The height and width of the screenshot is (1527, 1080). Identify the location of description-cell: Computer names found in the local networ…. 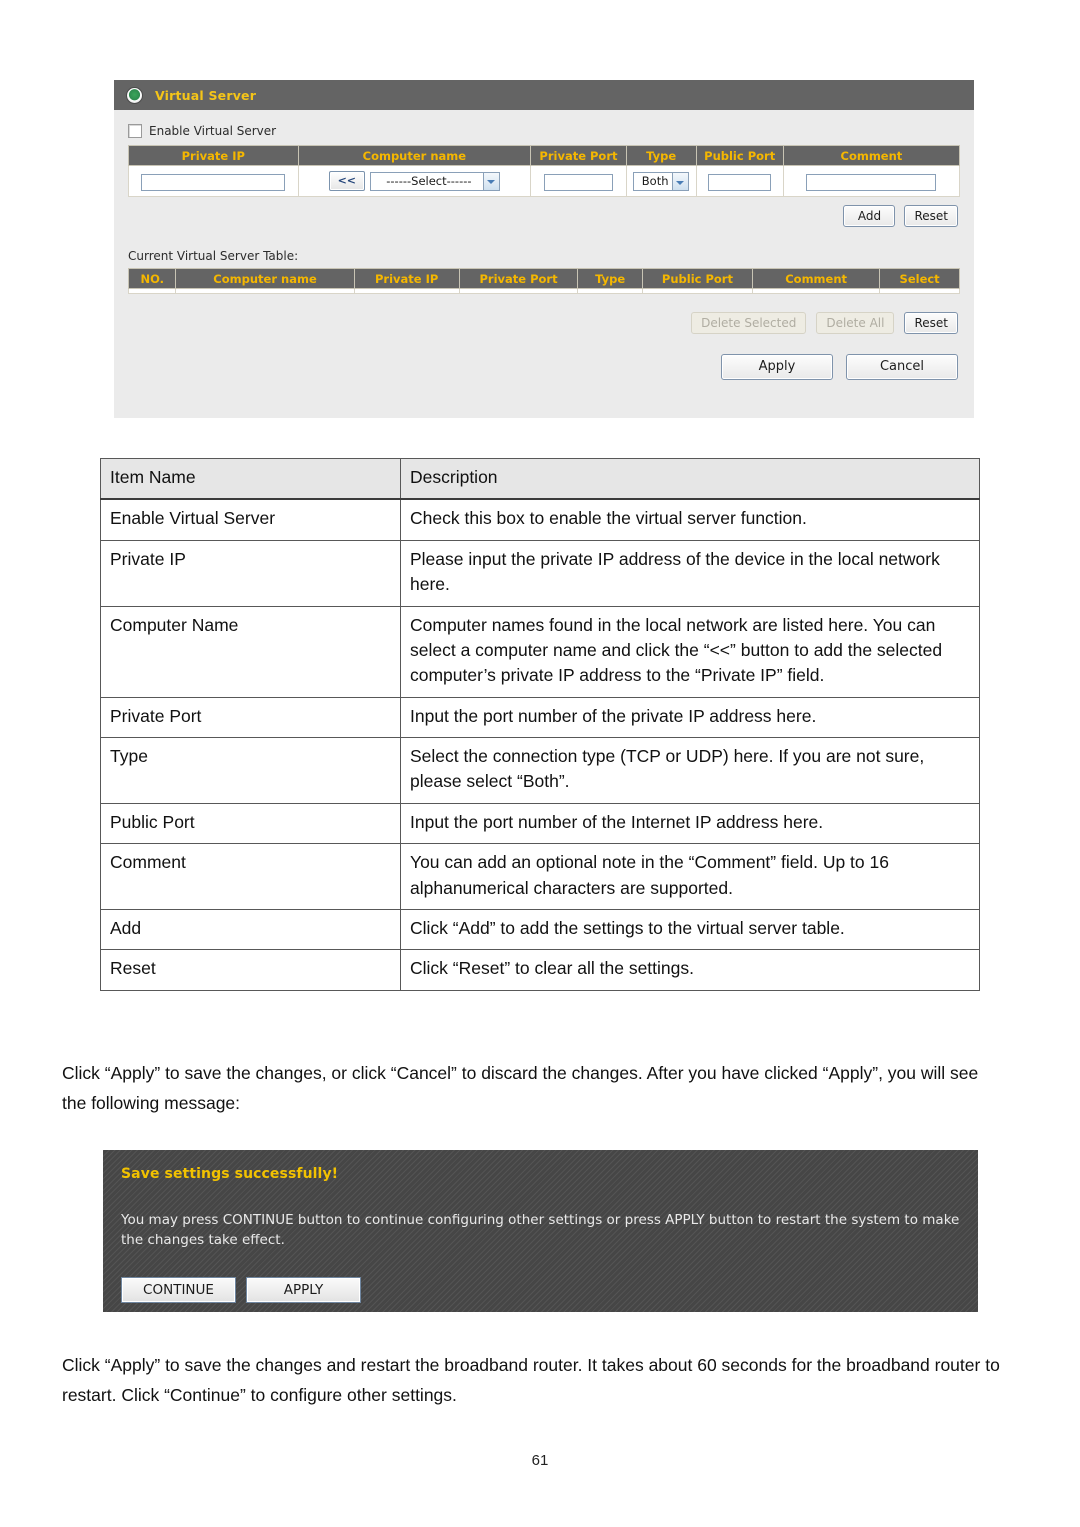
(690, 651).